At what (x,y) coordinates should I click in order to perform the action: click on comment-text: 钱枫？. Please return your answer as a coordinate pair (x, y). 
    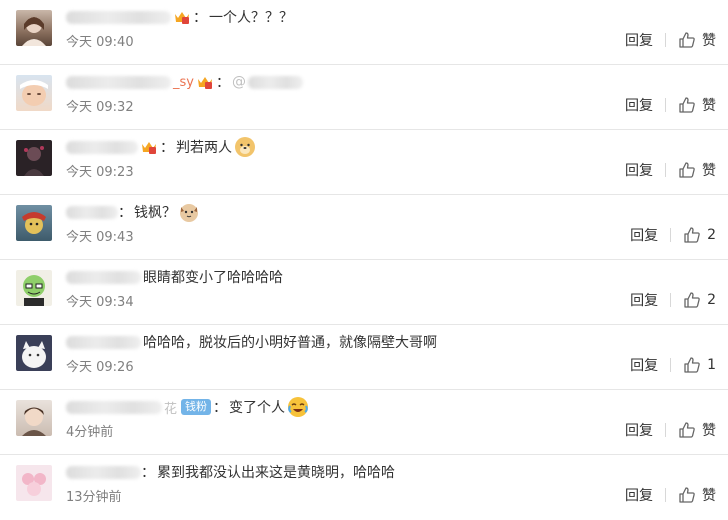
    Looking at the image, I should click on (155, 213).